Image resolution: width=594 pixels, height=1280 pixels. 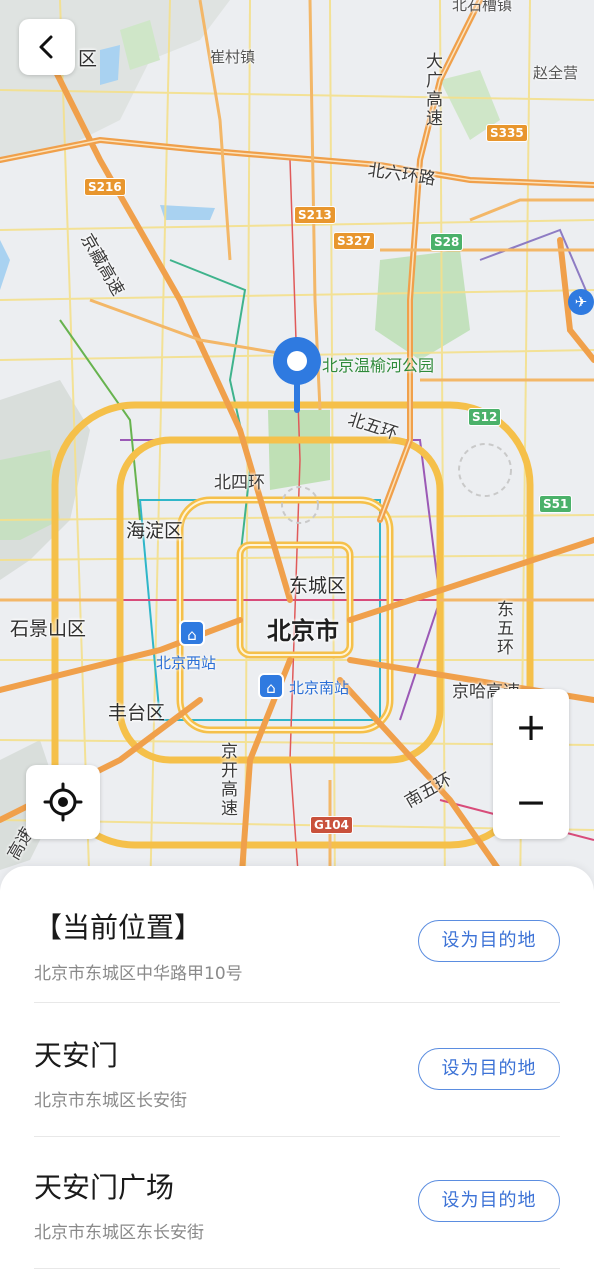 What do you see at coordinates (186, 663) in the screenshot?
I see `map-label-station: 北京西站` at bounding box center [186, 663].